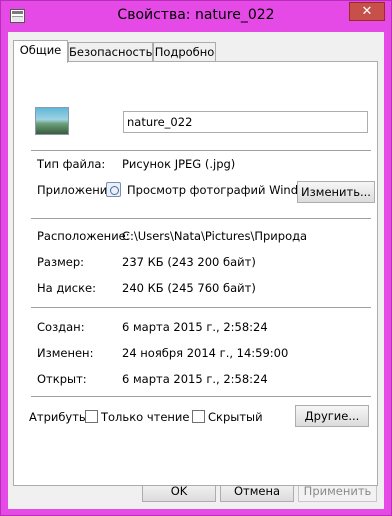 Image resolution: width=392 pixels, height=516 pixels. I want to click on tab-security: Безопасность, so click(110, 52).